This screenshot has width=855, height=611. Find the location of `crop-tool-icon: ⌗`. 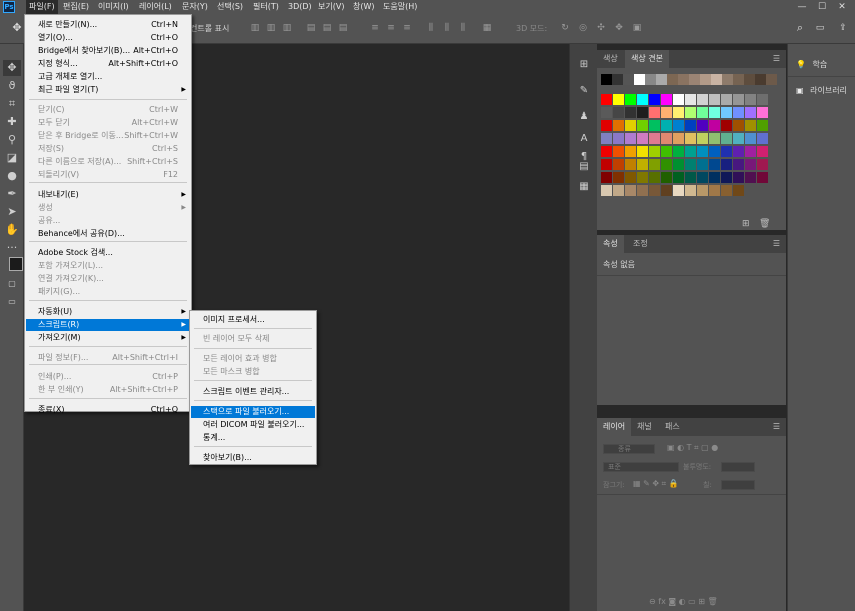

crop-tool-icon: ⌗ is located at coordinates (12, 104).